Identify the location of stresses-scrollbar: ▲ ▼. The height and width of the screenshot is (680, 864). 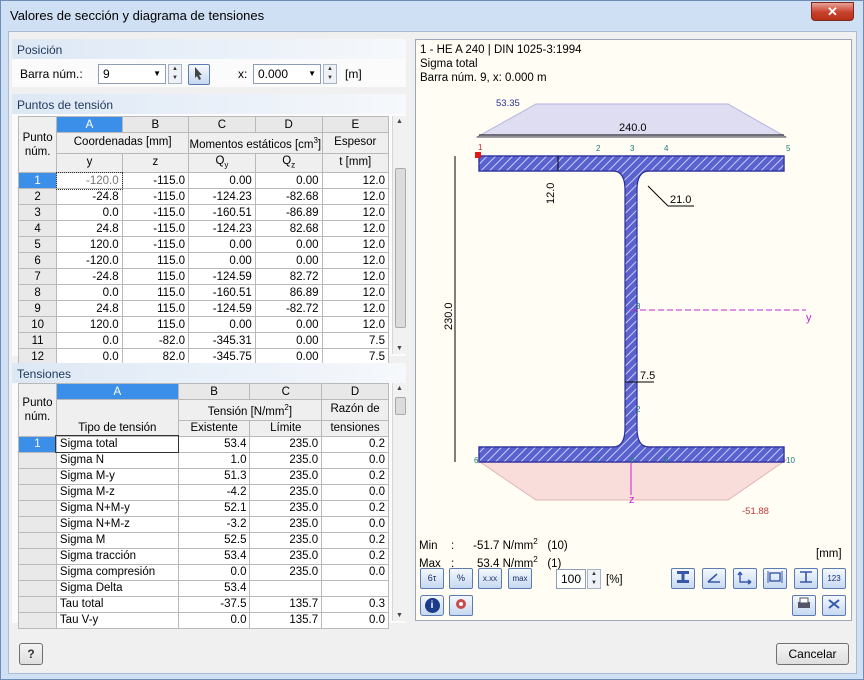
(399, 502).